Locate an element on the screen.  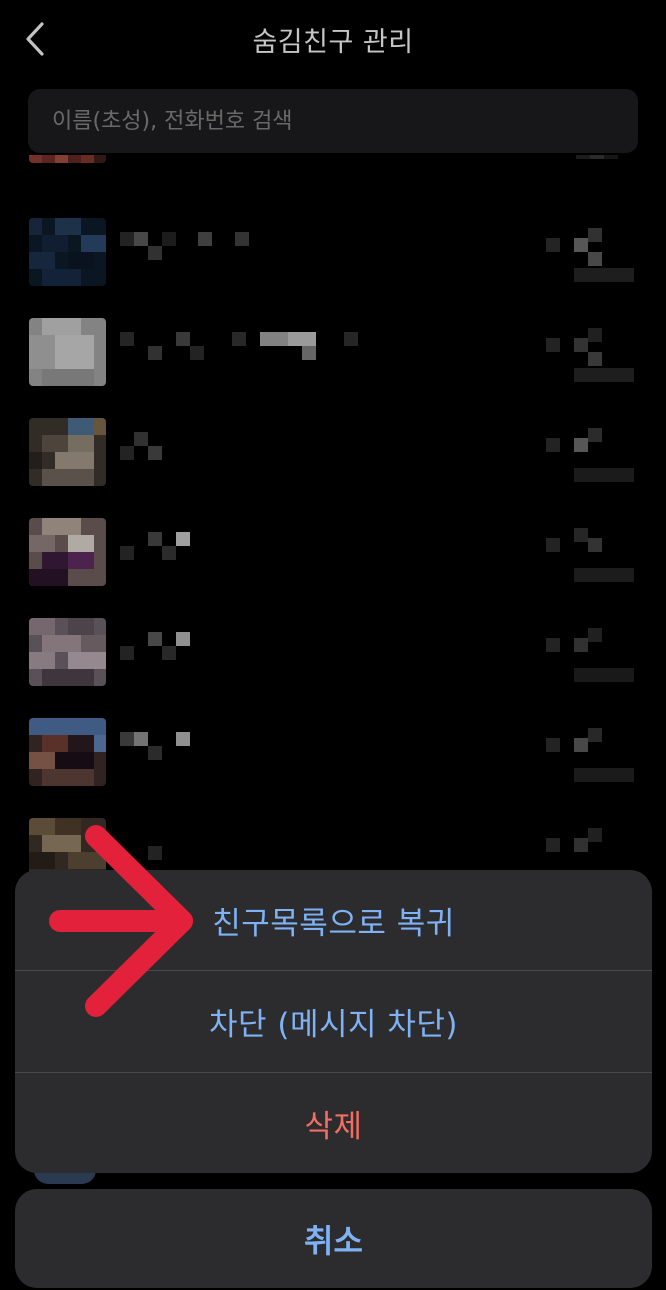
block-button: 차단 (메시지 차단) is located at coordinates (333, 1021).